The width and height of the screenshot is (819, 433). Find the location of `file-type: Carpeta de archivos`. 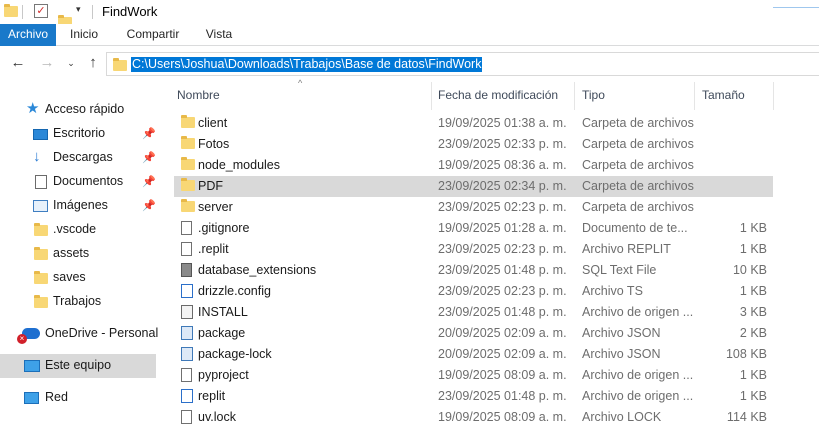

file-type: Carpeta de archivos is located at coordinates (638, 123).